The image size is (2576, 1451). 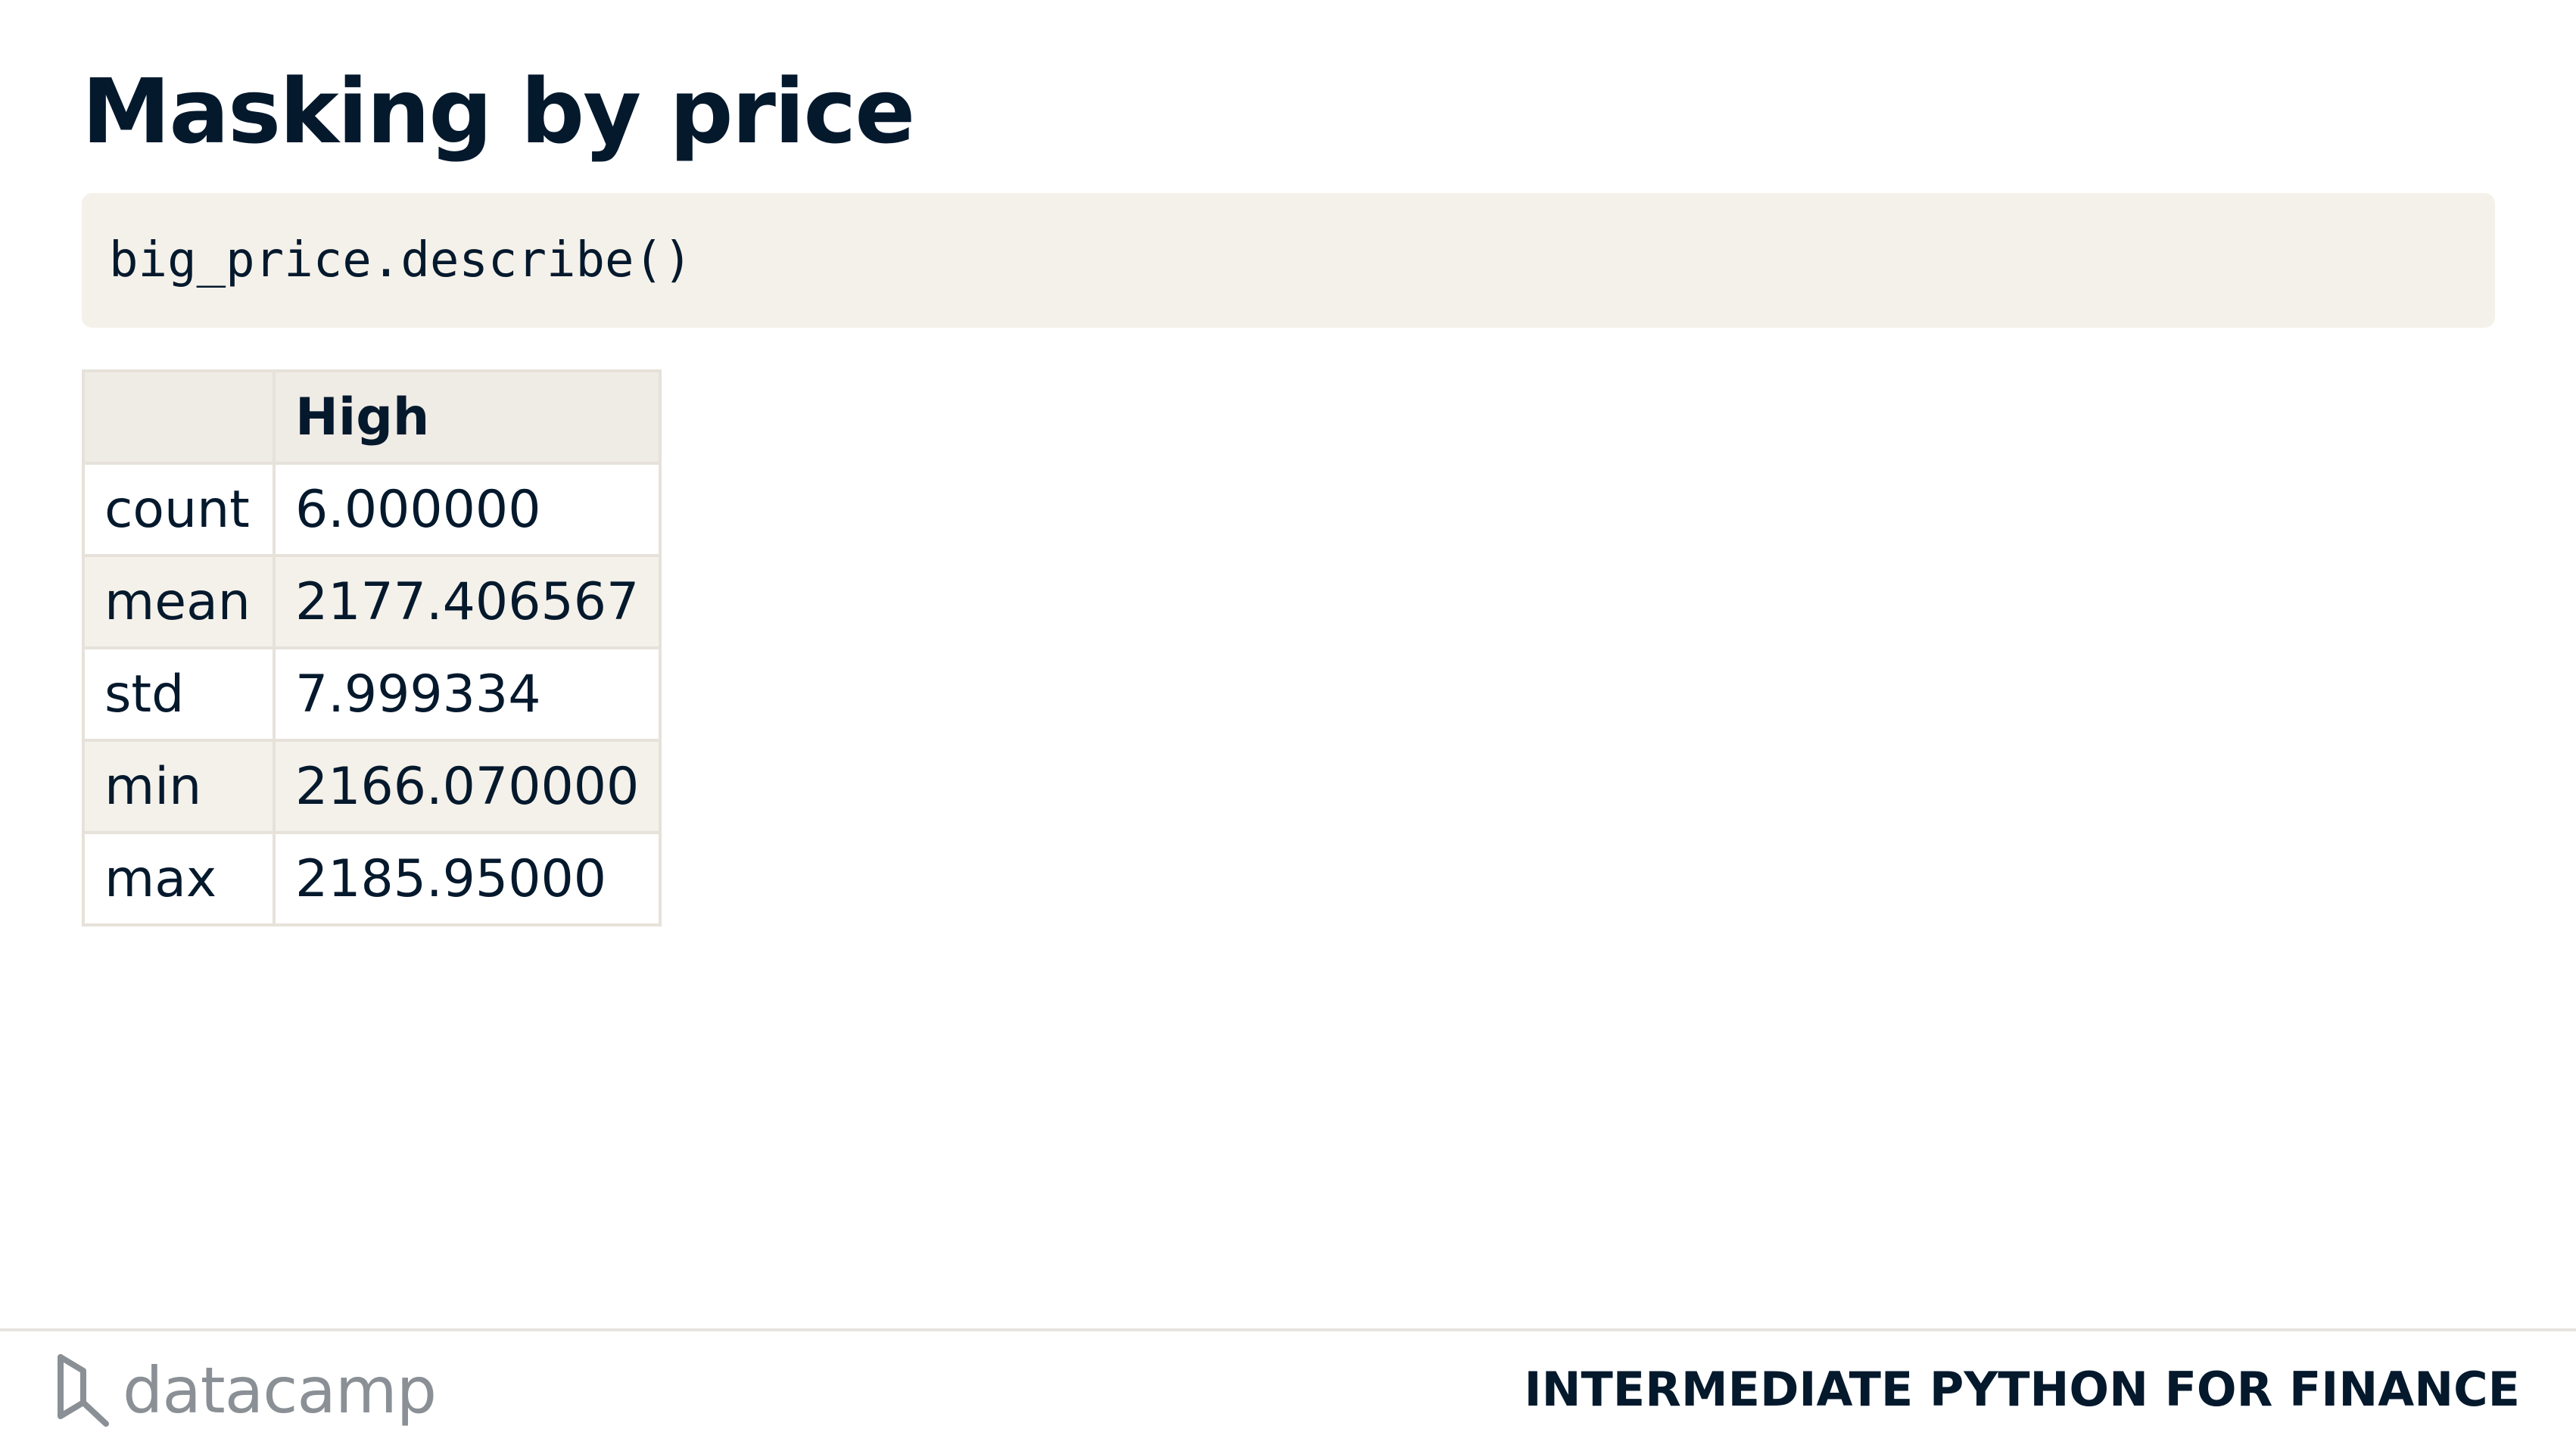 I want to click on row-value: 2185.95000, so click(x=467, y=878).